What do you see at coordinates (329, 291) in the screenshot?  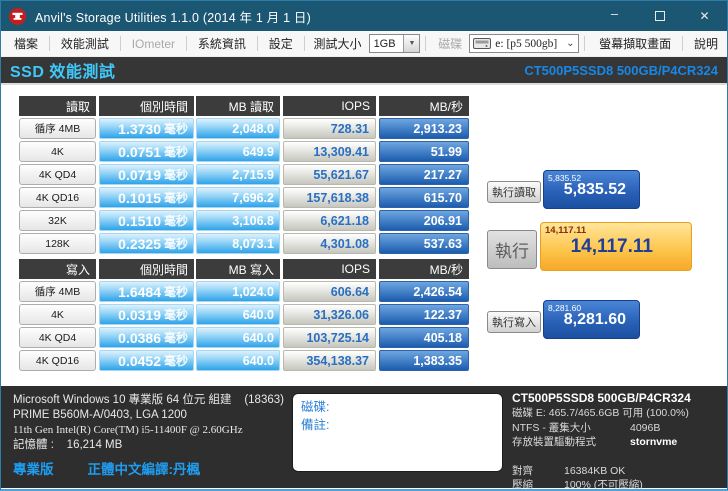 I see `iops-cell: 606.64` at bounding box center [329, 291].